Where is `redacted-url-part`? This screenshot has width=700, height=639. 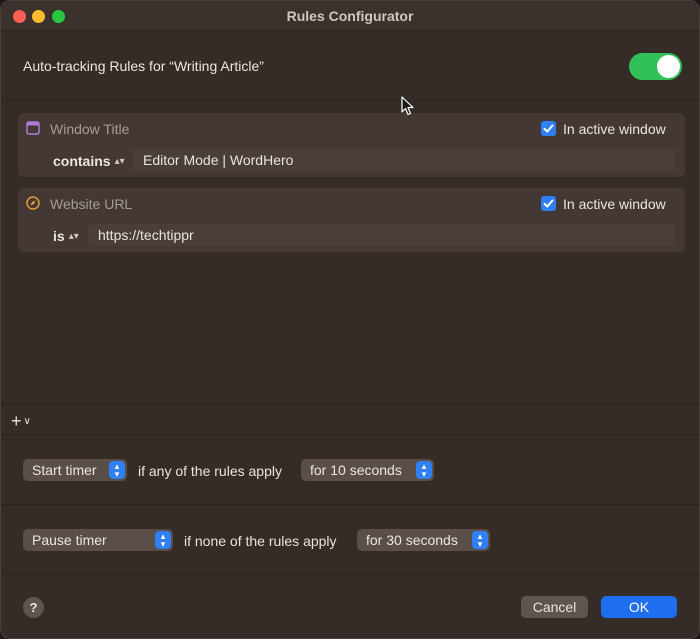
redacted-url-part is located at coordinates (310, 235).